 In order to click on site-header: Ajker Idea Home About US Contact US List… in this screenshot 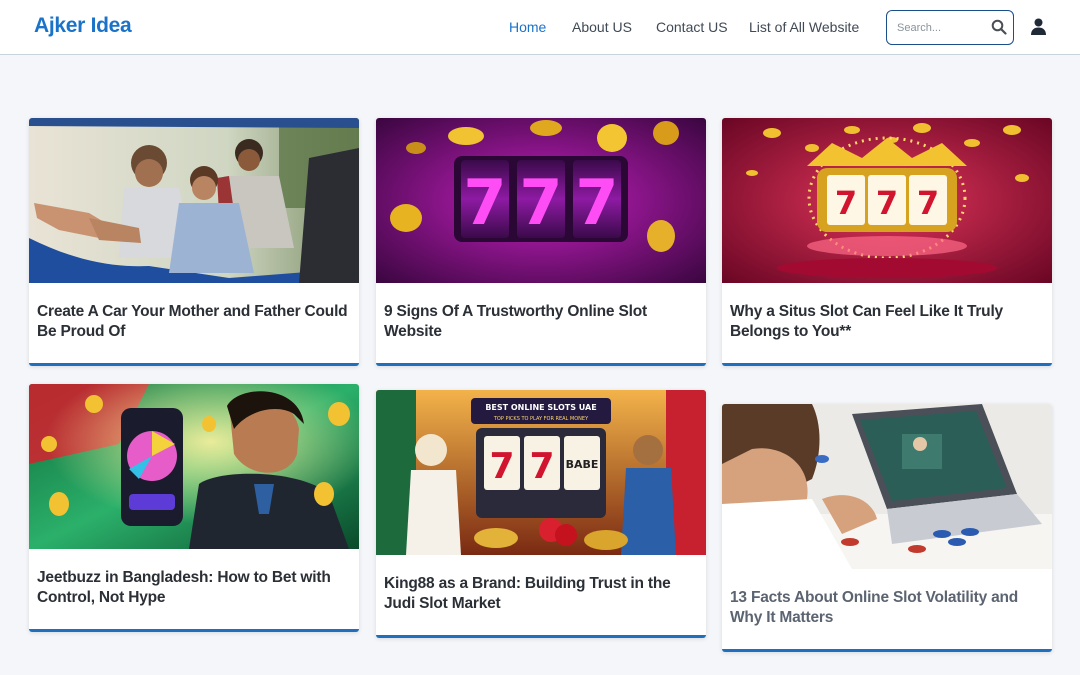, I will do `click(540, 27)`.